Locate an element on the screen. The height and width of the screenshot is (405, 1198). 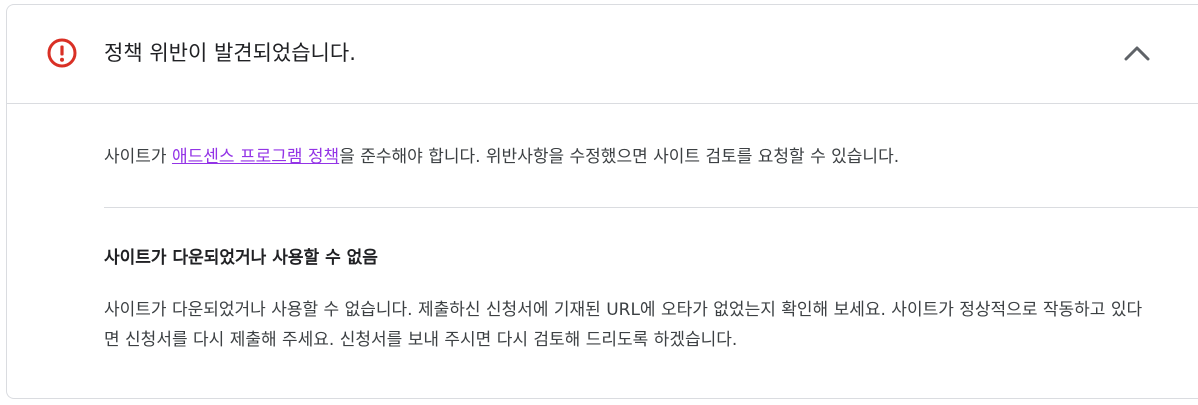
panel-title: 정책 위반이 발견되었습니다. is located at coordinates (230, 53).